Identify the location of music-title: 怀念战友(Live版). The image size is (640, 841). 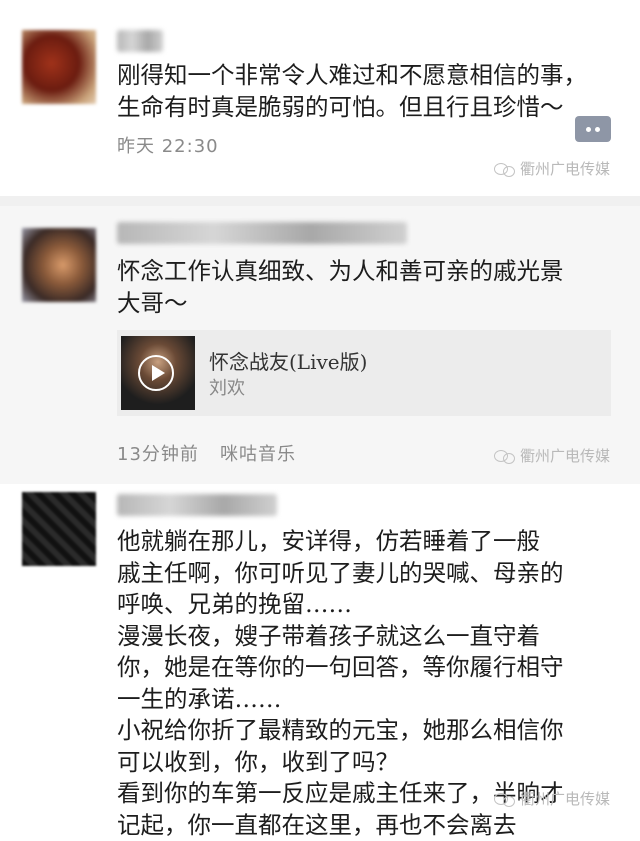
(288, 362).